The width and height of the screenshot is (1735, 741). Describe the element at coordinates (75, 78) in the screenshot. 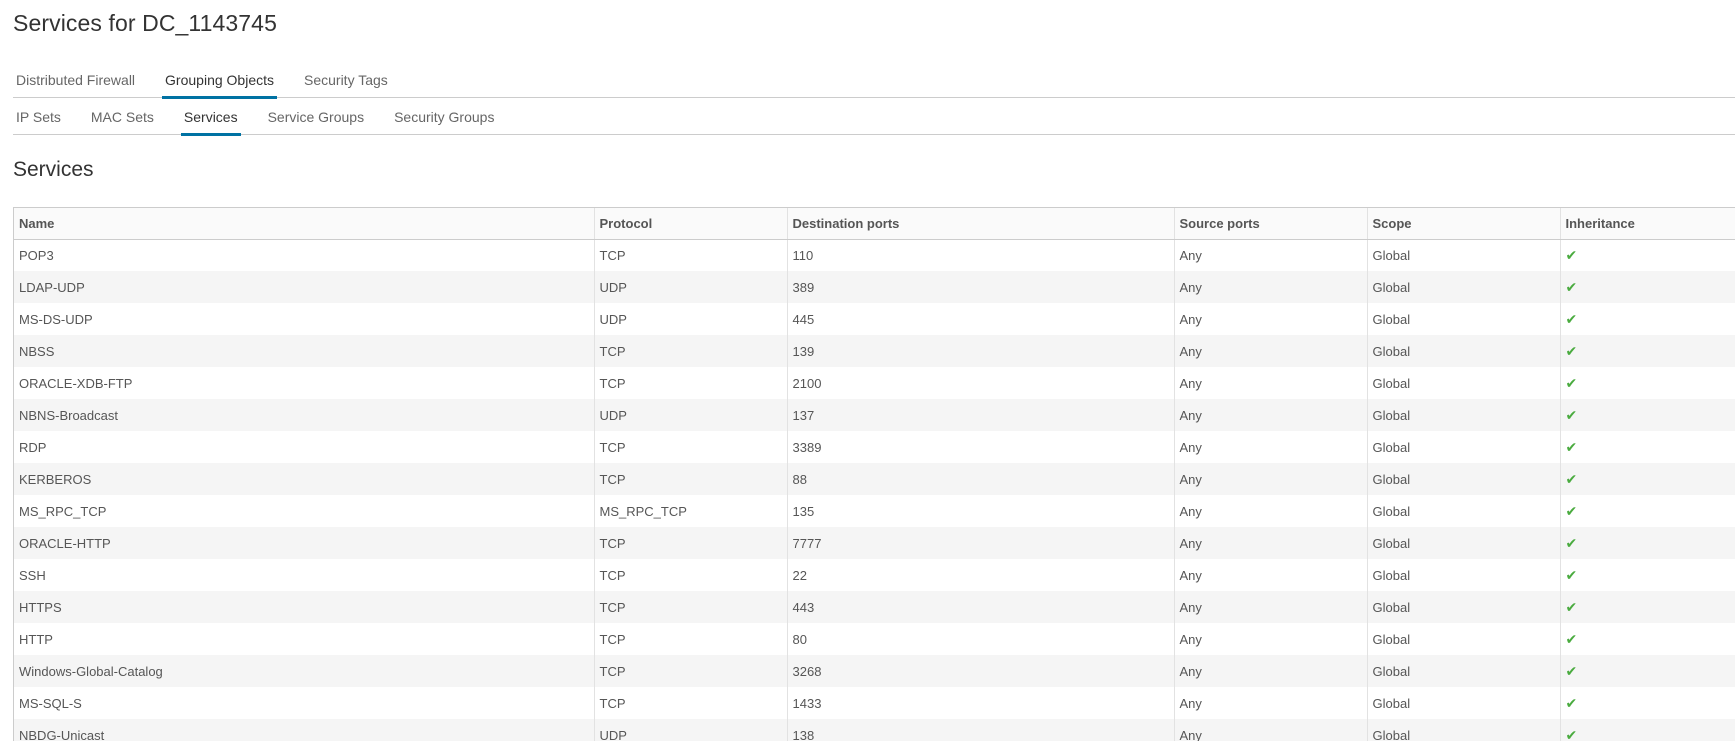

I see `tab-distributed-firewall: Distributed Firewall` at that location.